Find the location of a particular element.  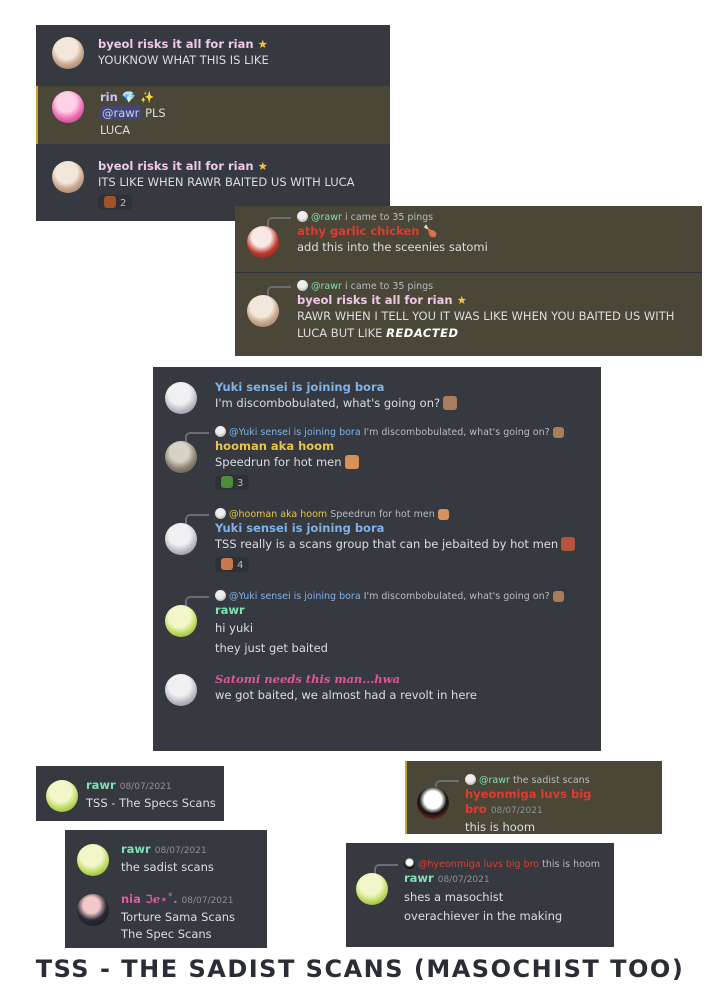

message-text: Torture Sama Scans is located at coordinates (178, 917).